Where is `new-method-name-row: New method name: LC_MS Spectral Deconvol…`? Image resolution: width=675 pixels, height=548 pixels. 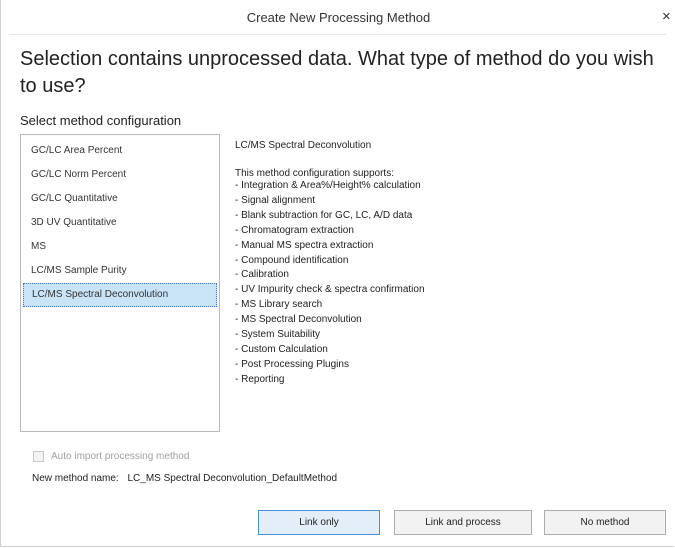 new-method-name-row: New method name: LC_MS Spectral Deconvol… is located at coordinates (184, 478).